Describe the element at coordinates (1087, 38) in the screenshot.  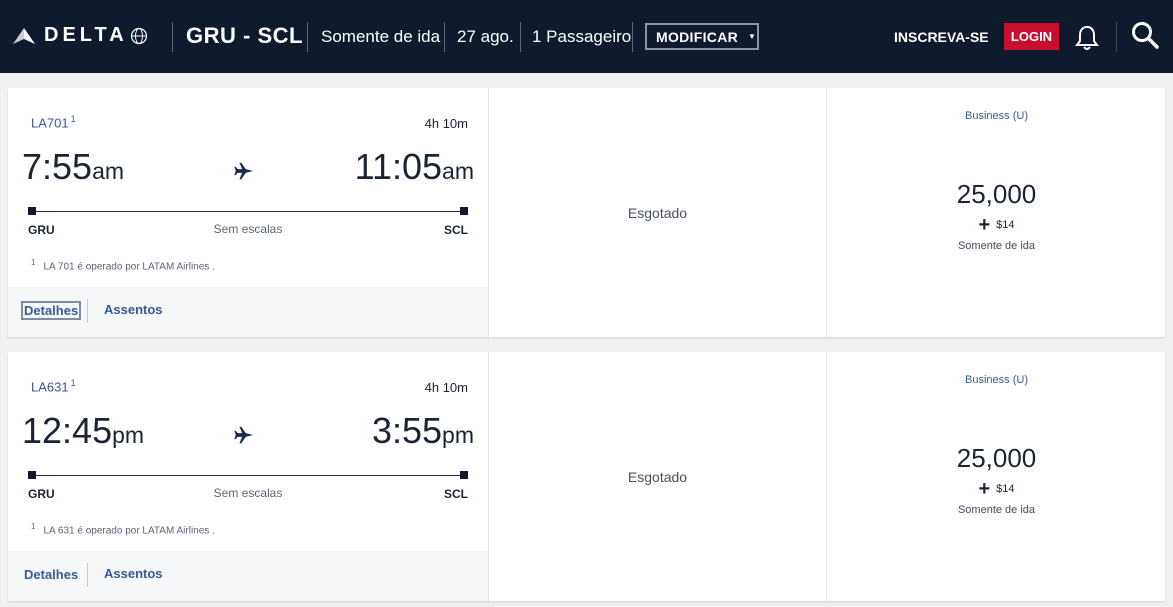
I see `bell-icon` at that location.